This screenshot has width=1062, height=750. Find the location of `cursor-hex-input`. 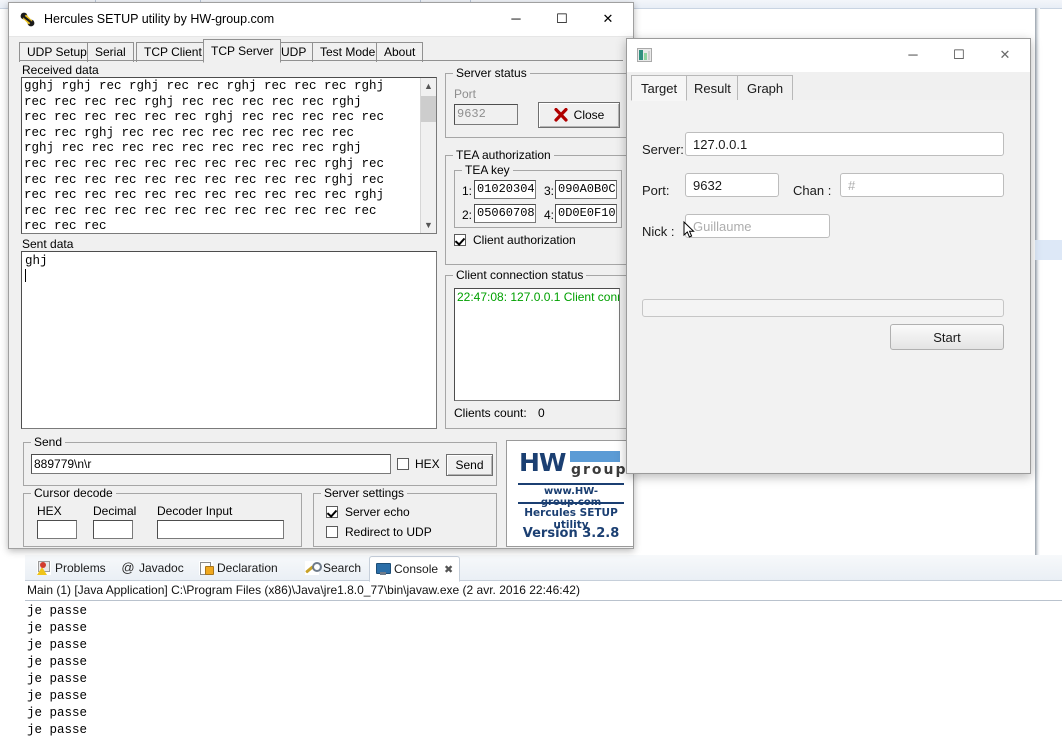

cursor-hex-input is located at coordinates (57, 529).